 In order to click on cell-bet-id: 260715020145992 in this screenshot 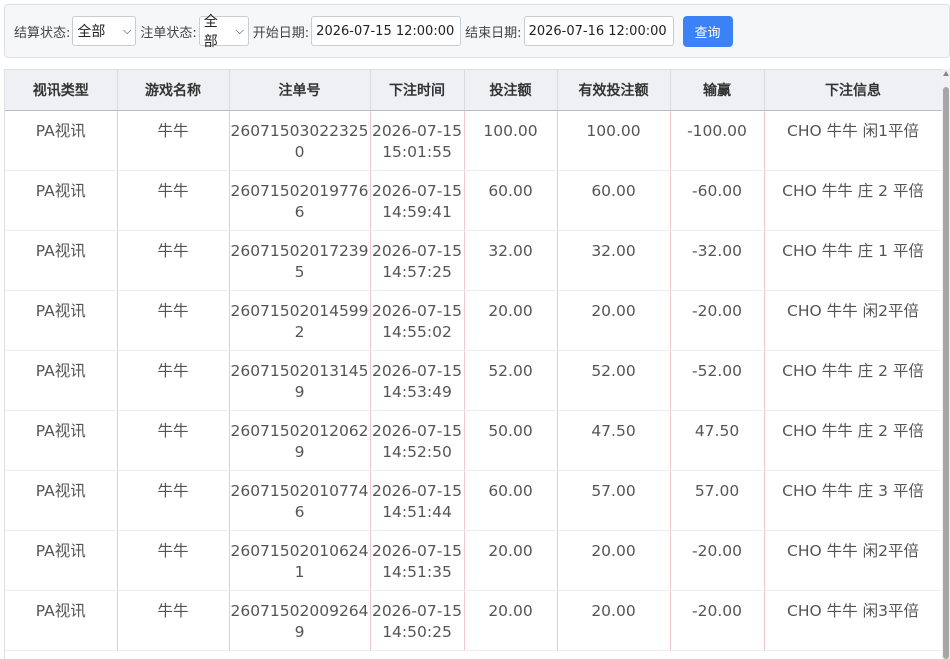, I will do `click(300, 320)`.